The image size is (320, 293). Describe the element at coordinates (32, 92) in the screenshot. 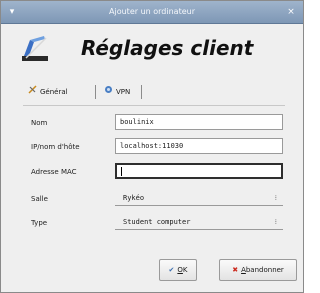

I see `tools-icon` at that location.